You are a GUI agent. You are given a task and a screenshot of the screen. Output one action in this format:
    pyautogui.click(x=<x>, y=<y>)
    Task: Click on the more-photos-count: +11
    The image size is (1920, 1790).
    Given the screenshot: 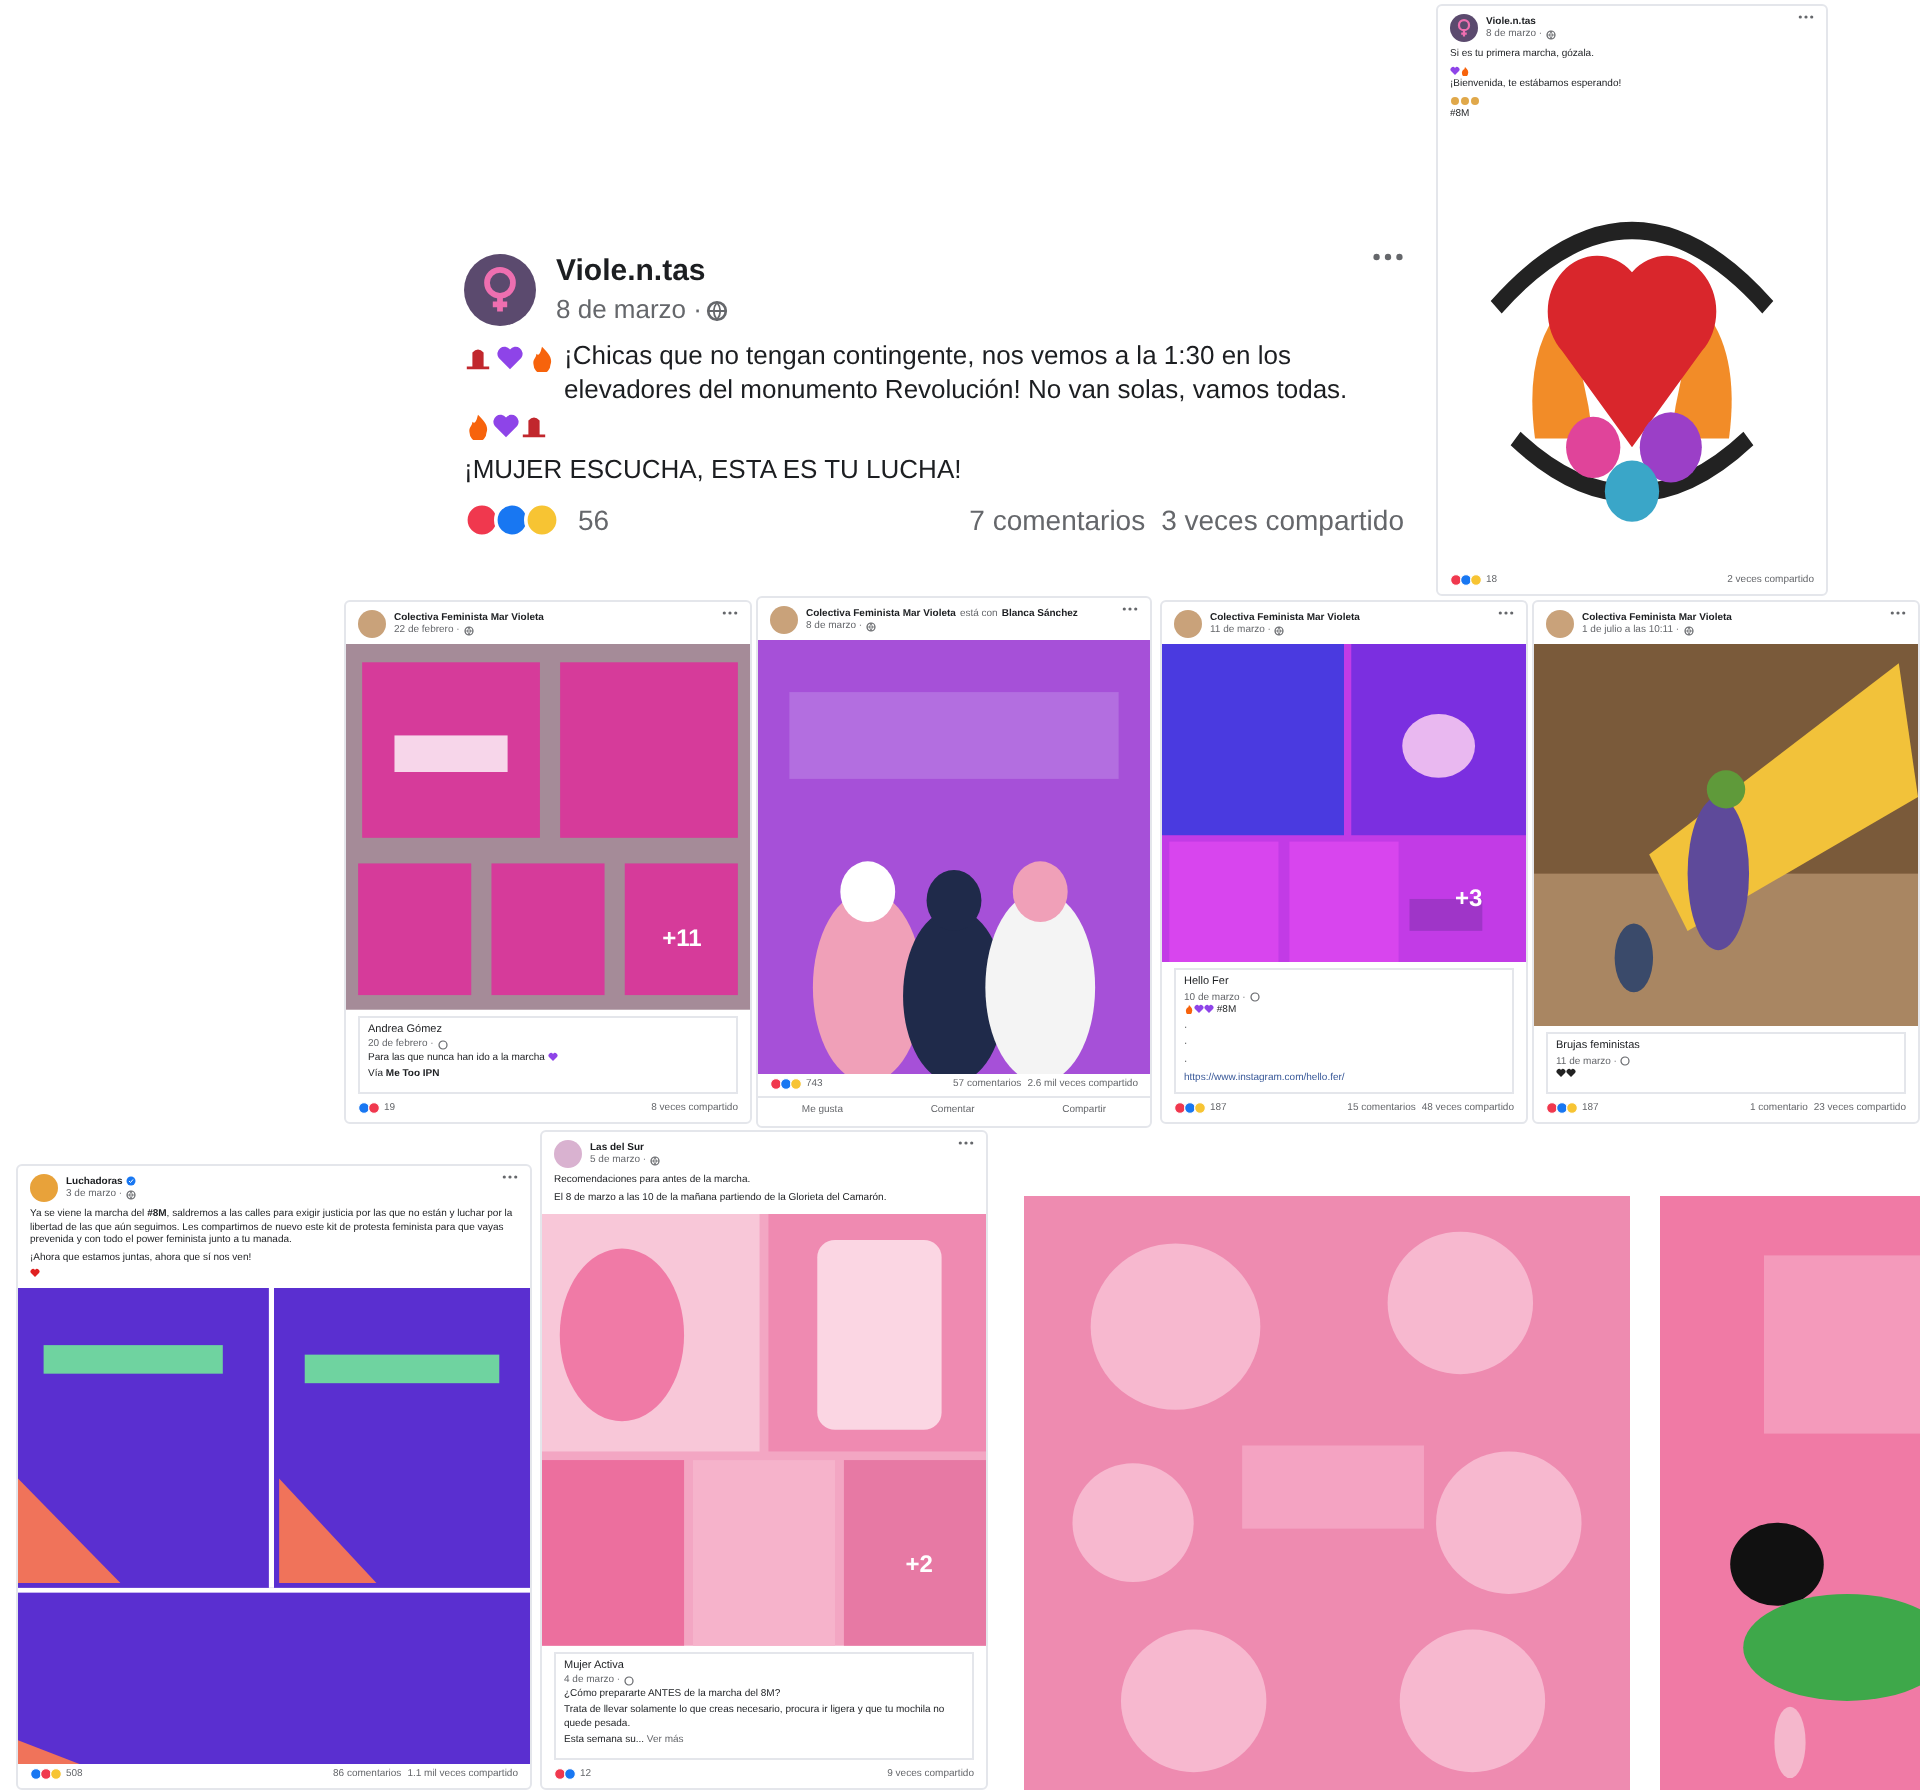 What is the action you would take?
    pyautogui.click(x=682, y=939)
    